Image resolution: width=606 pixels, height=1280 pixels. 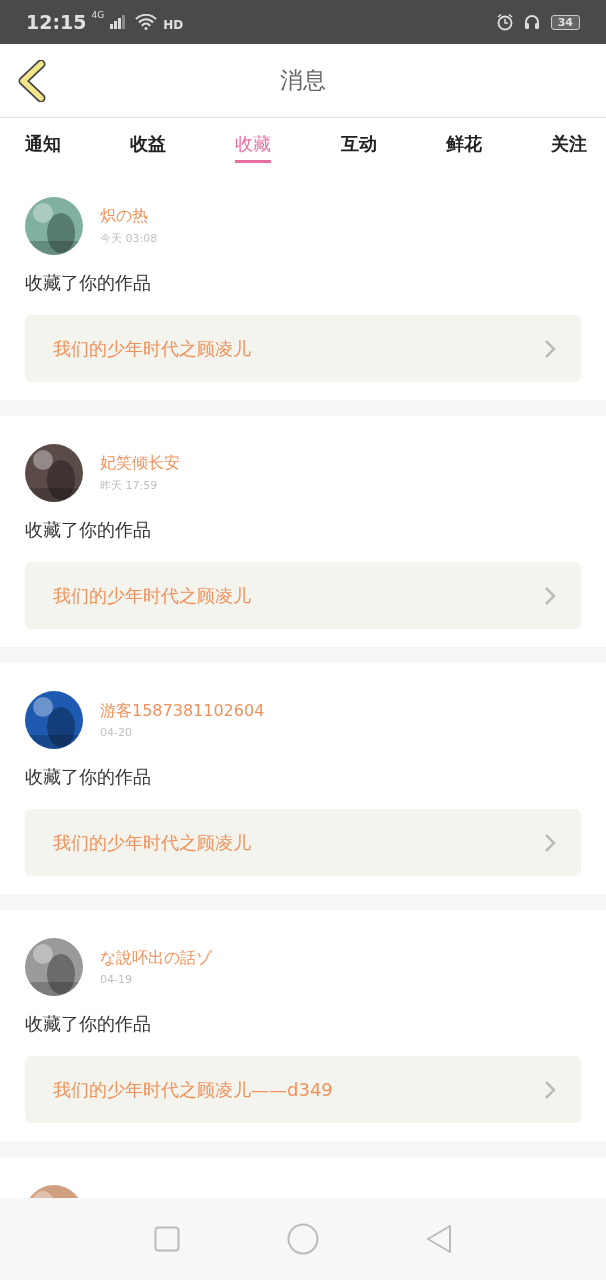 I want to click on battery-indicator: 34, so click(x=565, y=22).